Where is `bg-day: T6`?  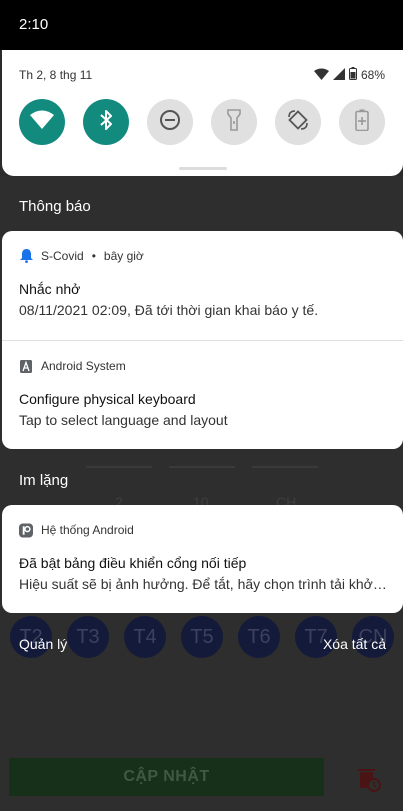
bg-day: T6 is located at coordinates (259, 637).